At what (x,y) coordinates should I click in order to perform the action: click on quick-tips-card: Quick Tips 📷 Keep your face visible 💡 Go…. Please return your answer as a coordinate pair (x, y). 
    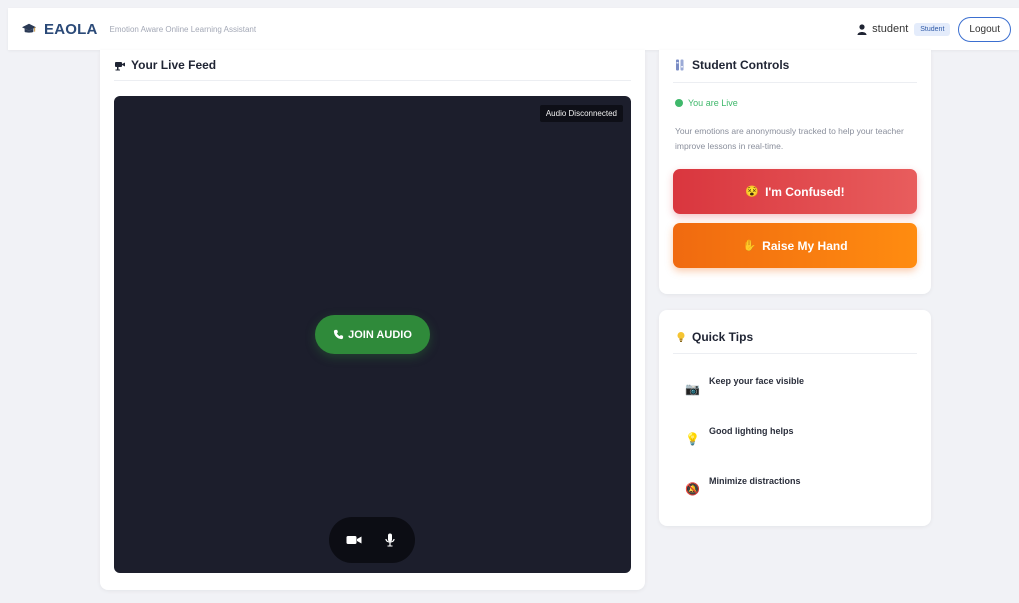
    Looking at the image, I should click on (795, 418).